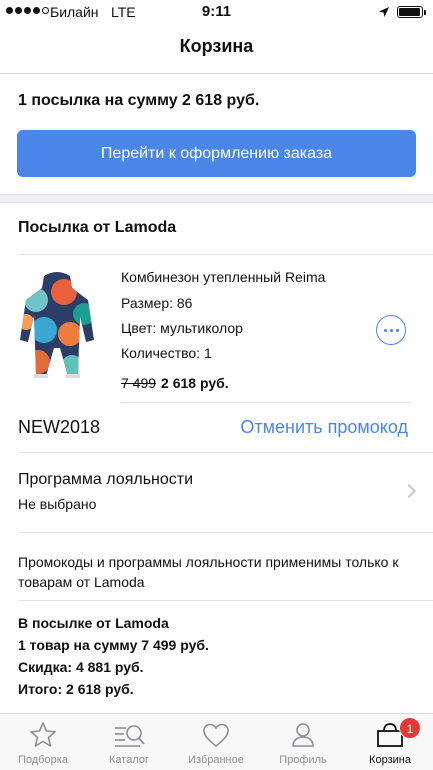 The height and width of the screenshot is (770, 433). What do you see at coordinates (129, 760) in the screenshot?
I see `tab-label: Каталог` at bounding box center [129, 760].